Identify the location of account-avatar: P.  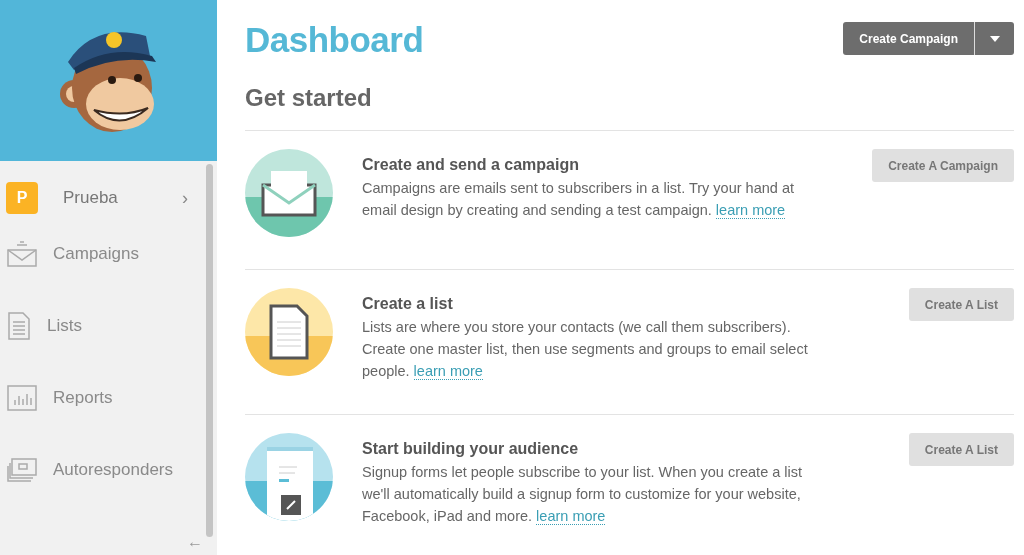
(22, 198).